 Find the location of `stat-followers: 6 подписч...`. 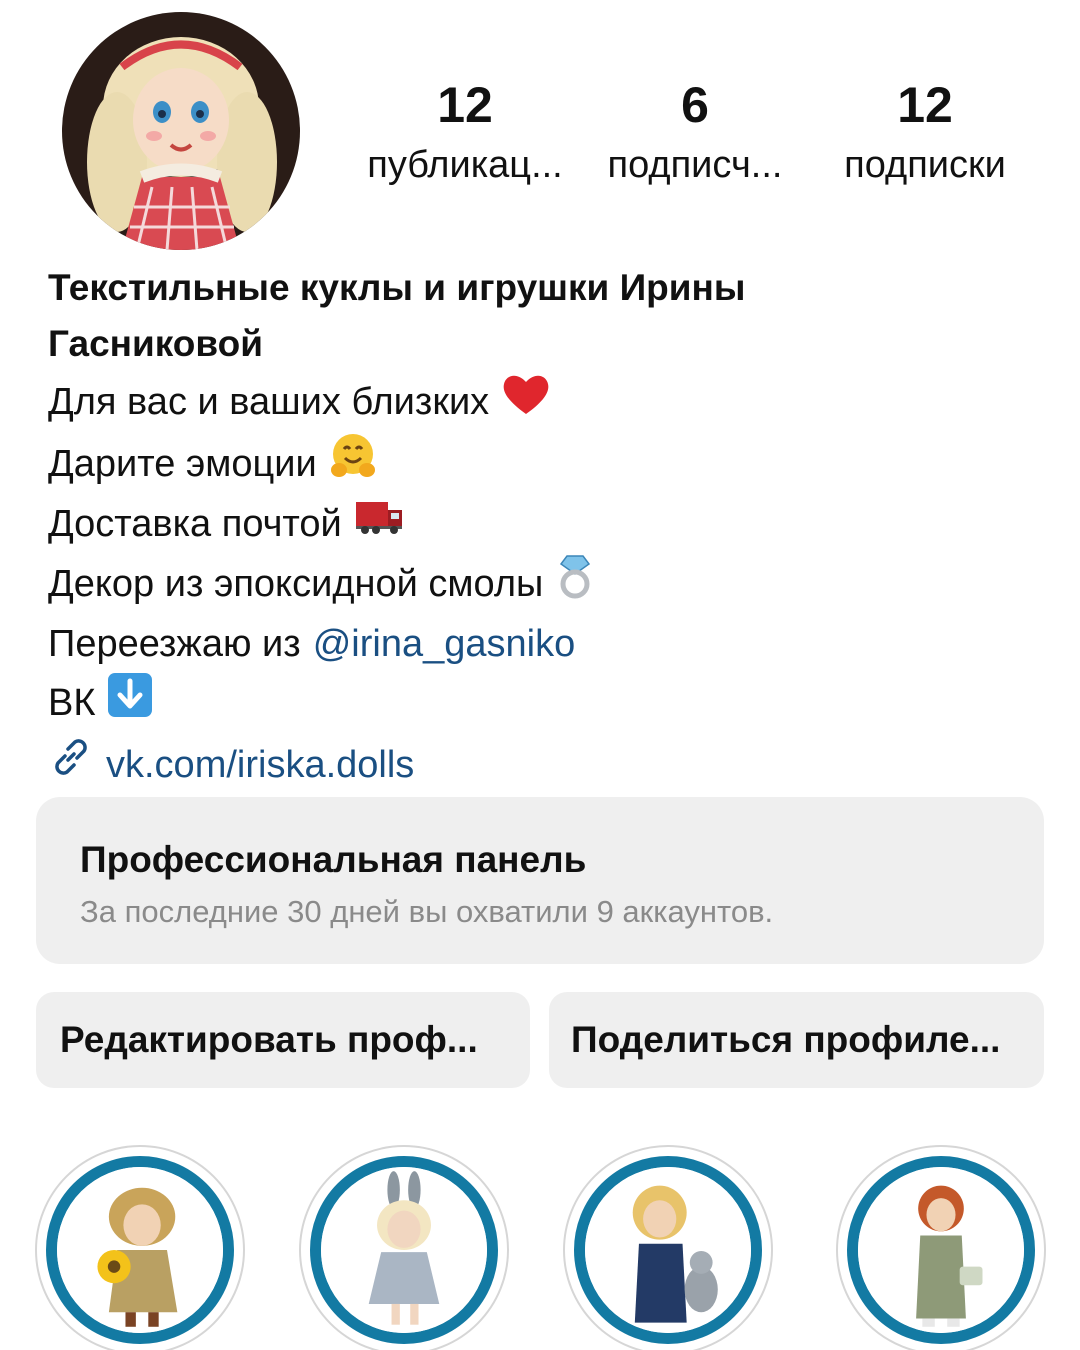

stat-followers: 6 подписч... is located at coordinates (695, 134).